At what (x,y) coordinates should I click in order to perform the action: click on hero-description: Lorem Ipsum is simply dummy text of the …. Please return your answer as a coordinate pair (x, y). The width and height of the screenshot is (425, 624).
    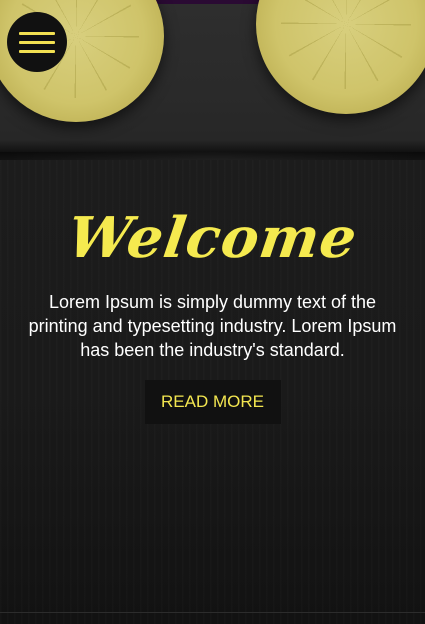
    Looking at the image, I should click on (212, 326).